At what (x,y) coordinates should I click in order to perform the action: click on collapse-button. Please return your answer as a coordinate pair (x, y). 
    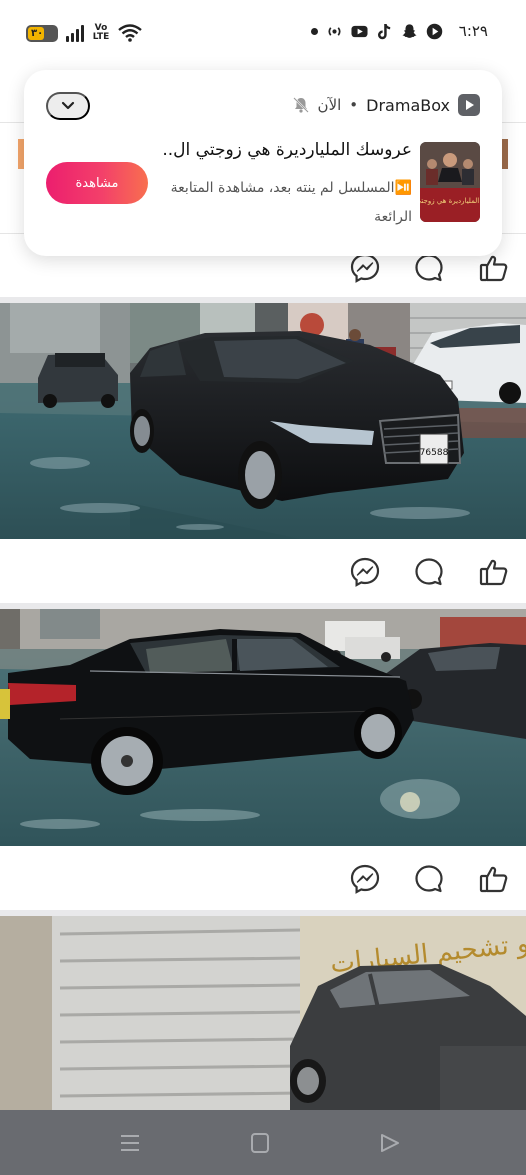
    Looking at the image, I should click on (68, 106).